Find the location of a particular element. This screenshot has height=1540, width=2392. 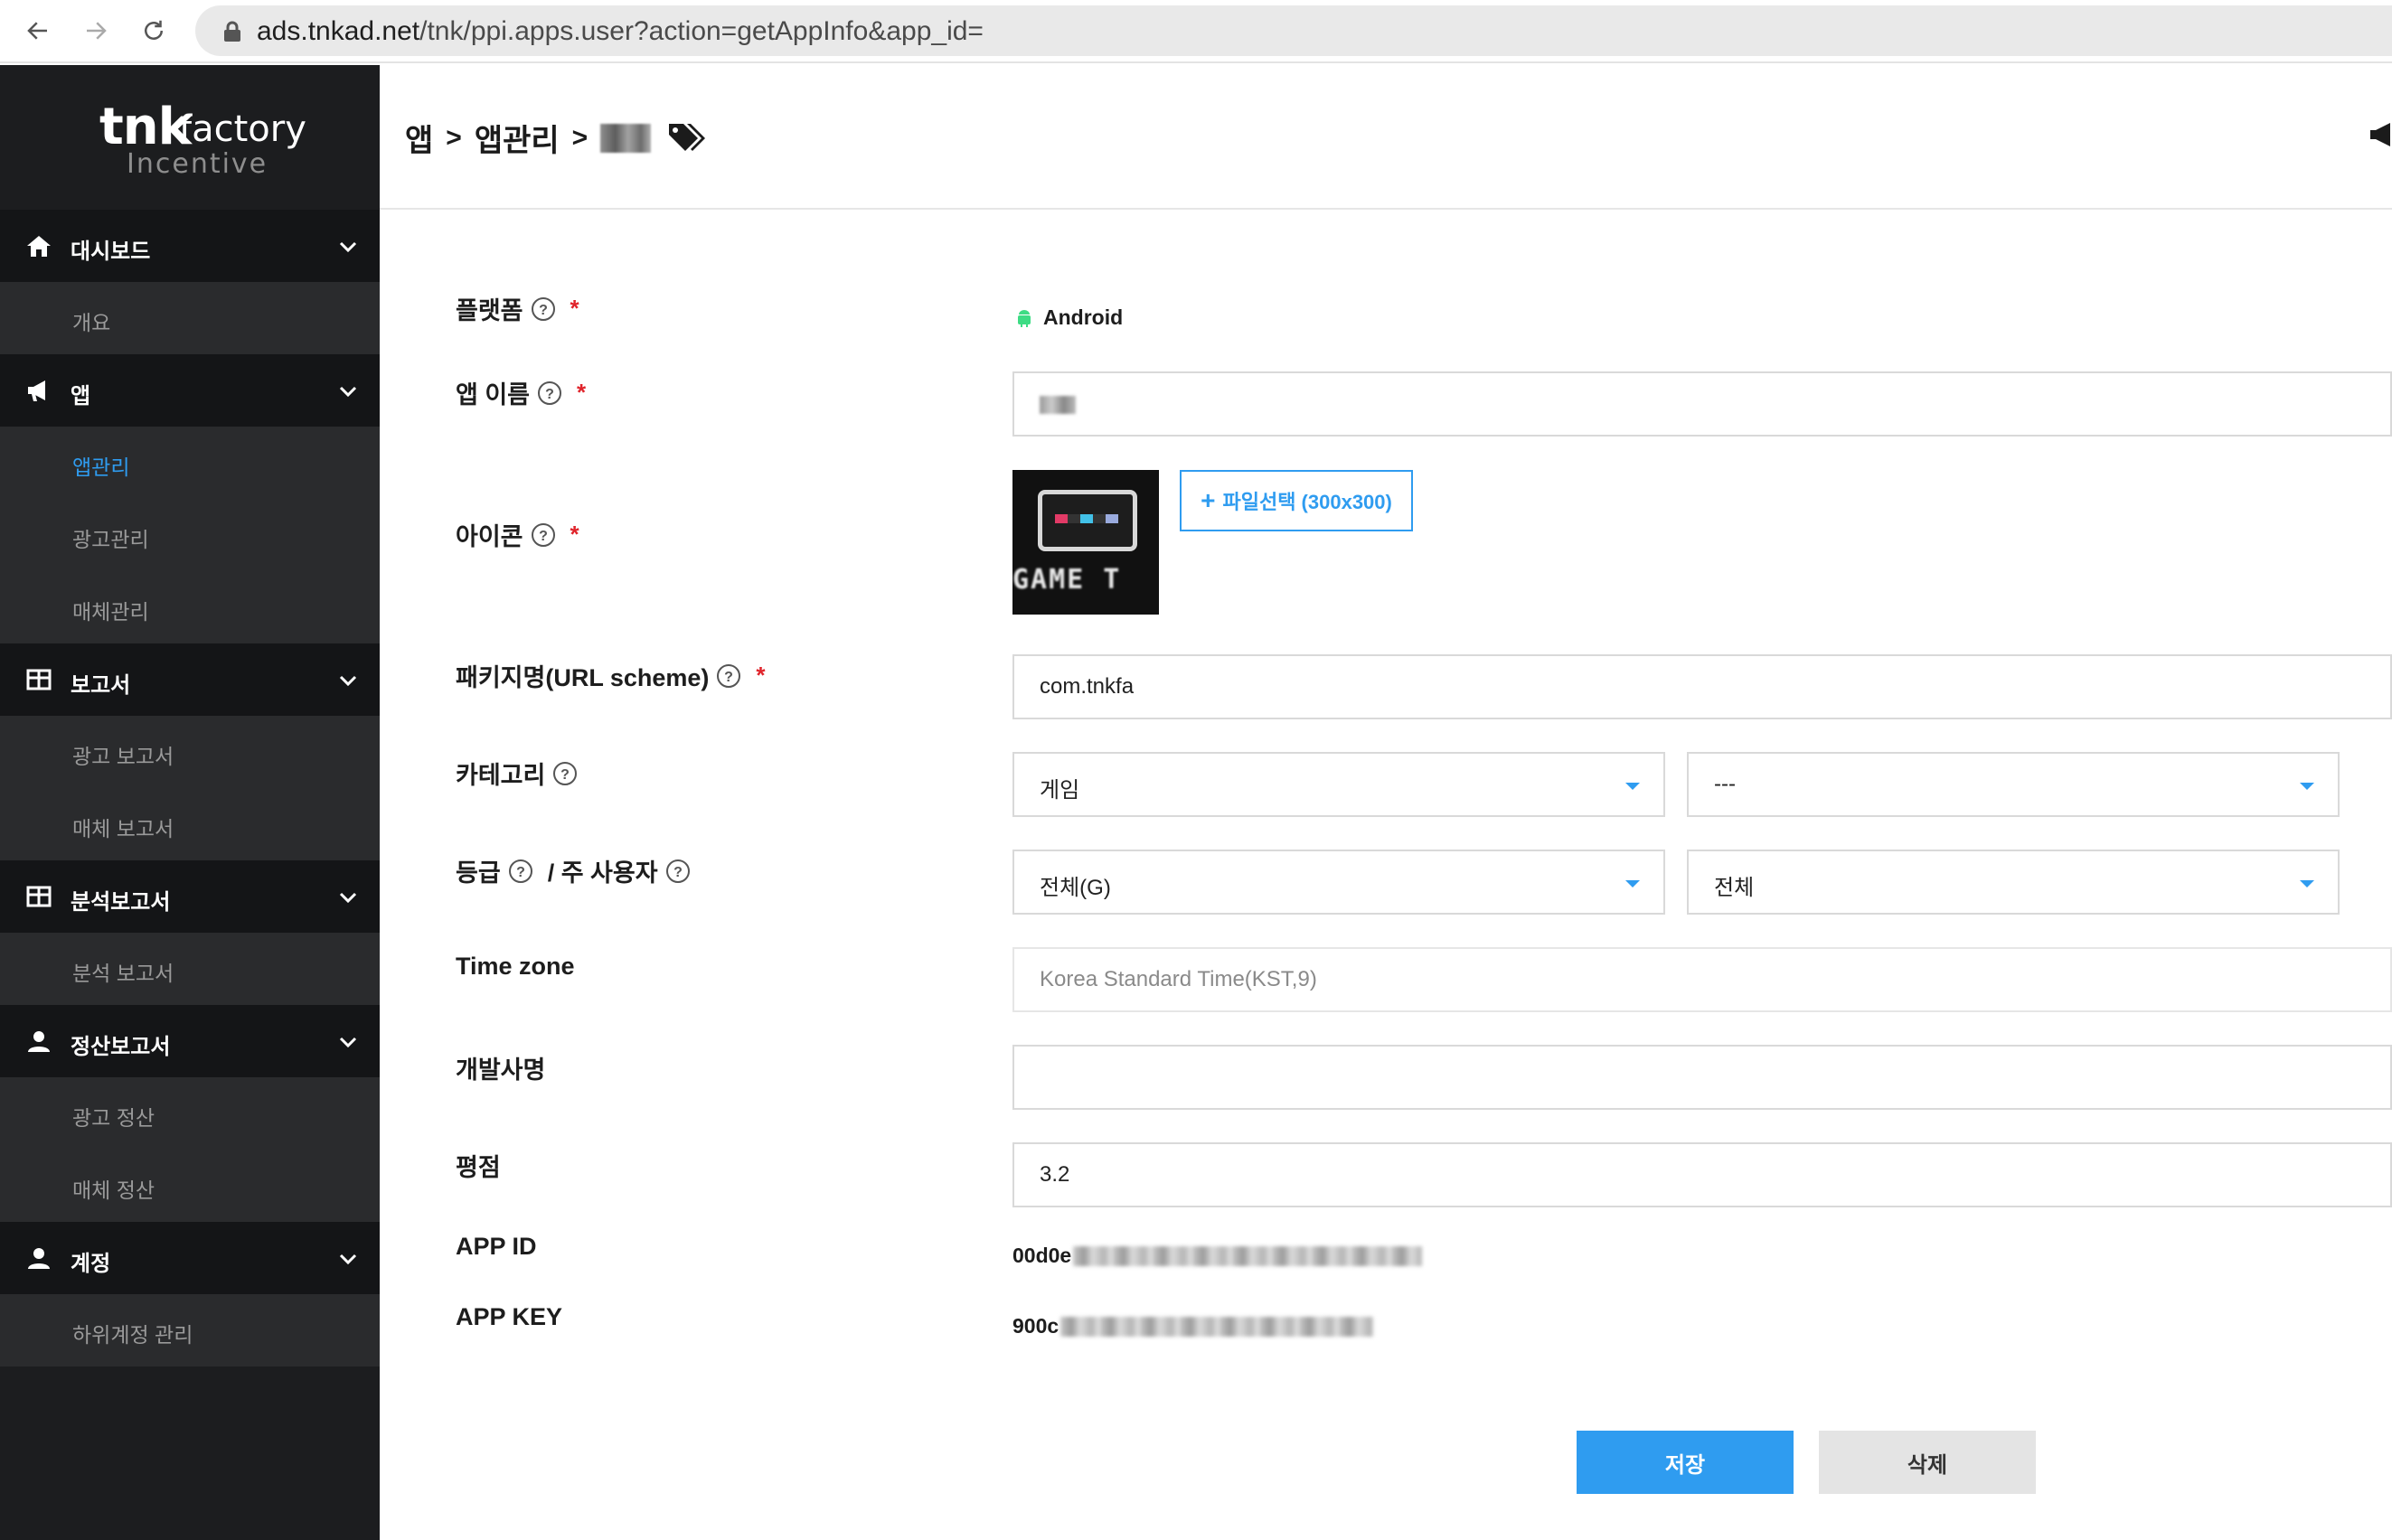

breadcrumb-item-app-management: 앱관리 is located at coordinates (517, 138).